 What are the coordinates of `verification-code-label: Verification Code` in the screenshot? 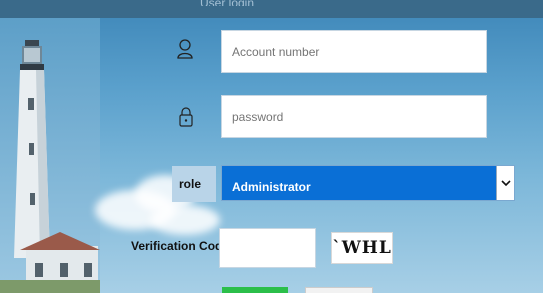 It's located at (180, 246).